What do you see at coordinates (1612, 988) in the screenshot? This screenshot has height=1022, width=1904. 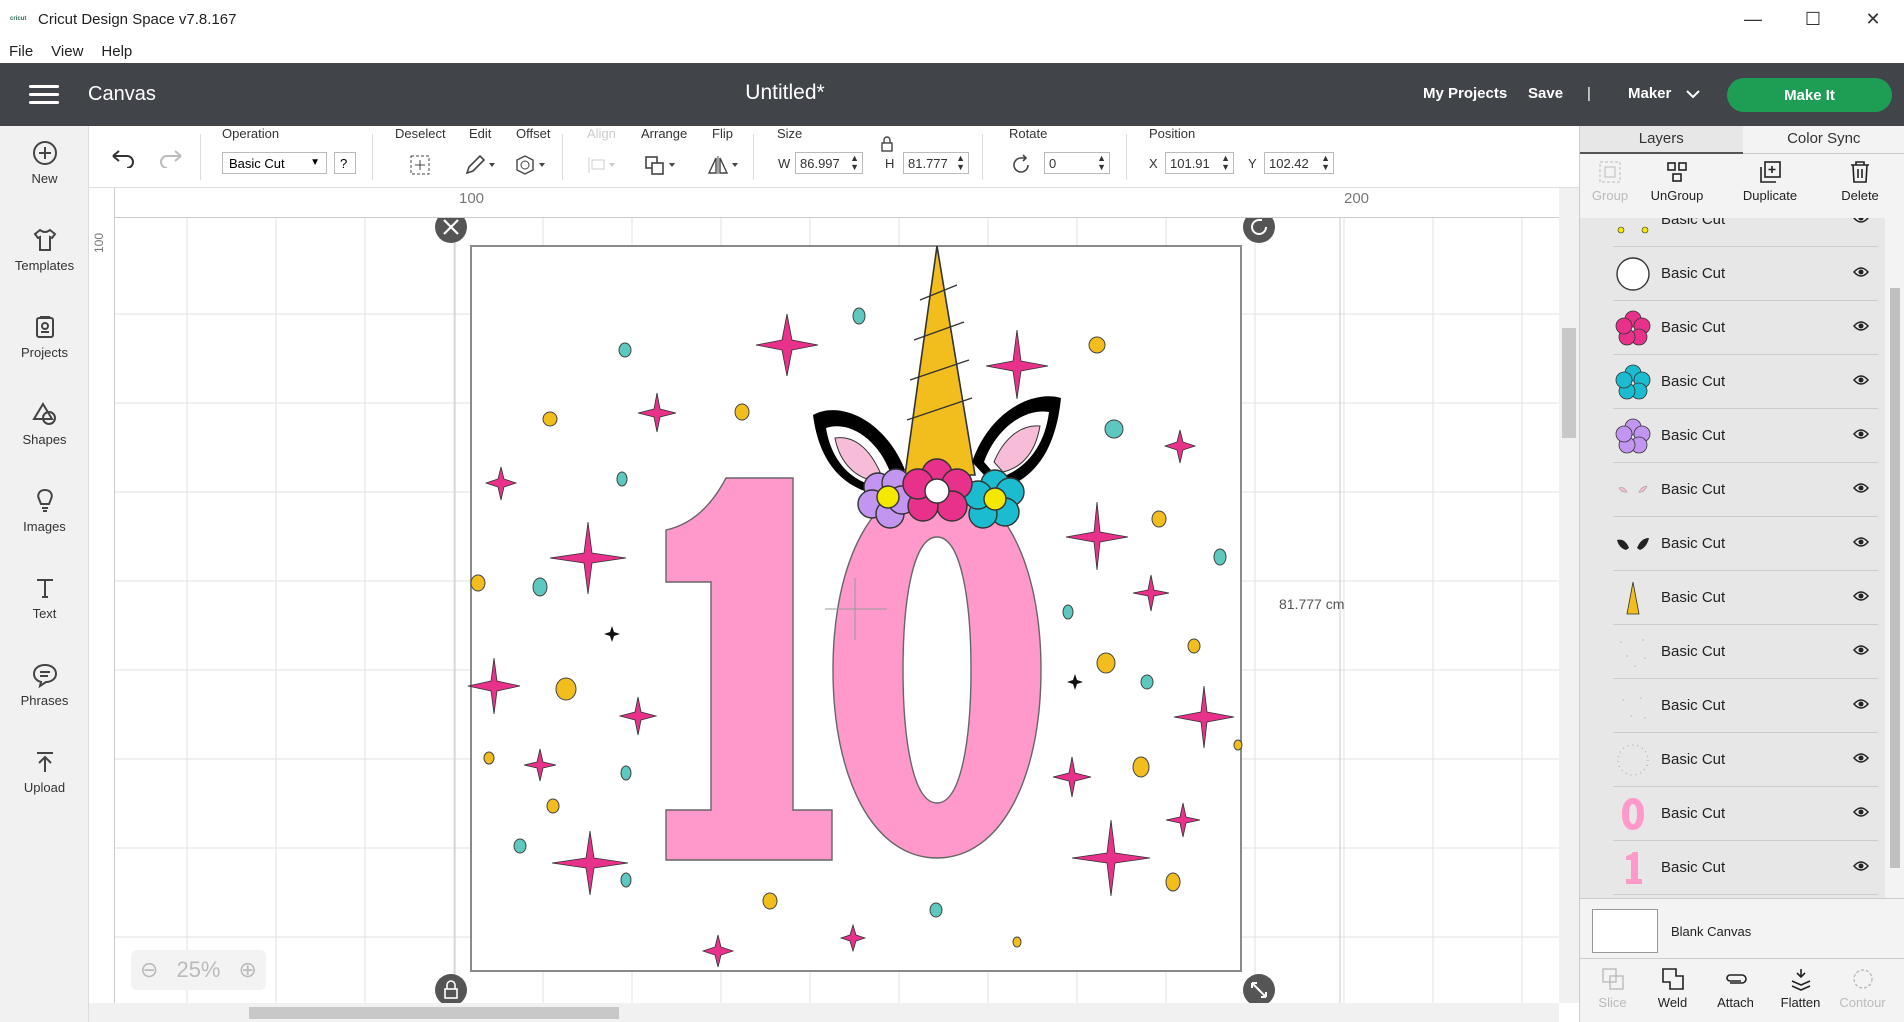 I see `slice-button: Slice` at bounding box center [1612, 988].